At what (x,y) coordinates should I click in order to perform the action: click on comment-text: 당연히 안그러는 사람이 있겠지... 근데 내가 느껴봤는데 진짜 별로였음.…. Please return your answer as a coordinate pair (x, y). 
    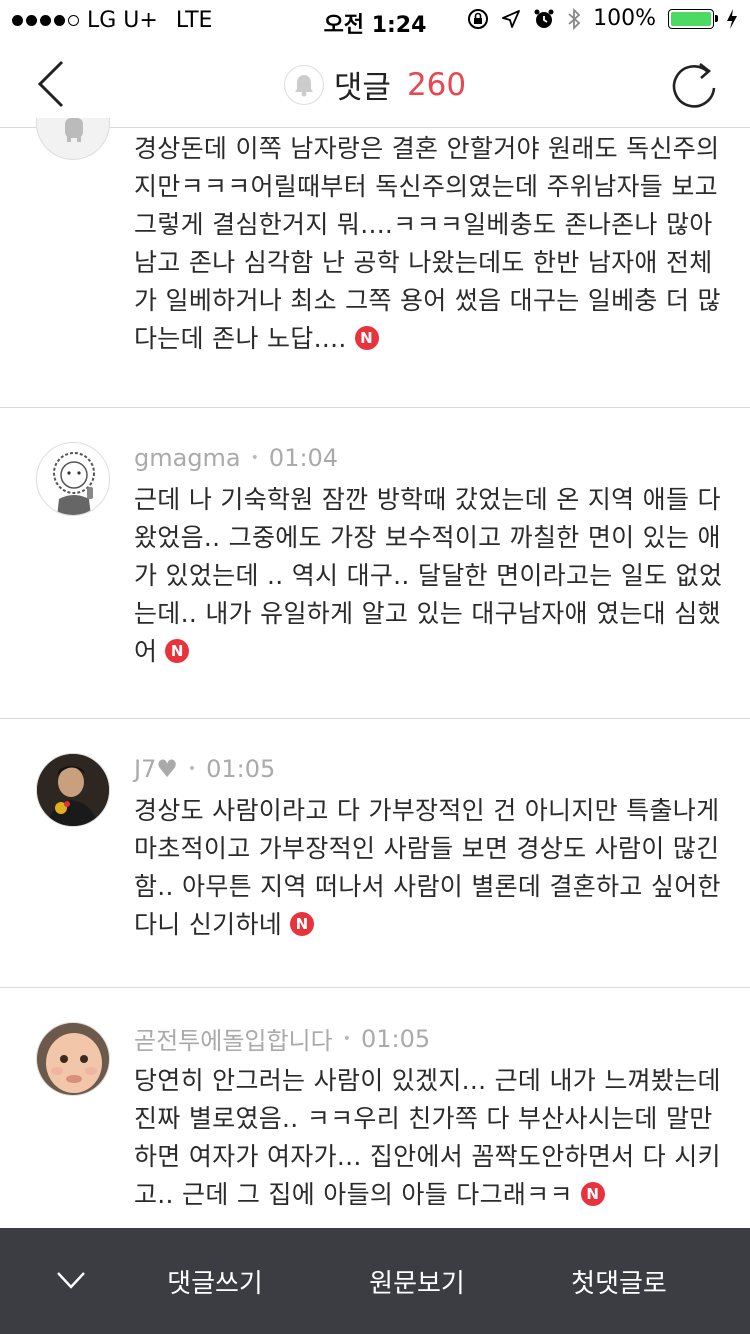
    Looking at the image, I should click on (427, 1137).